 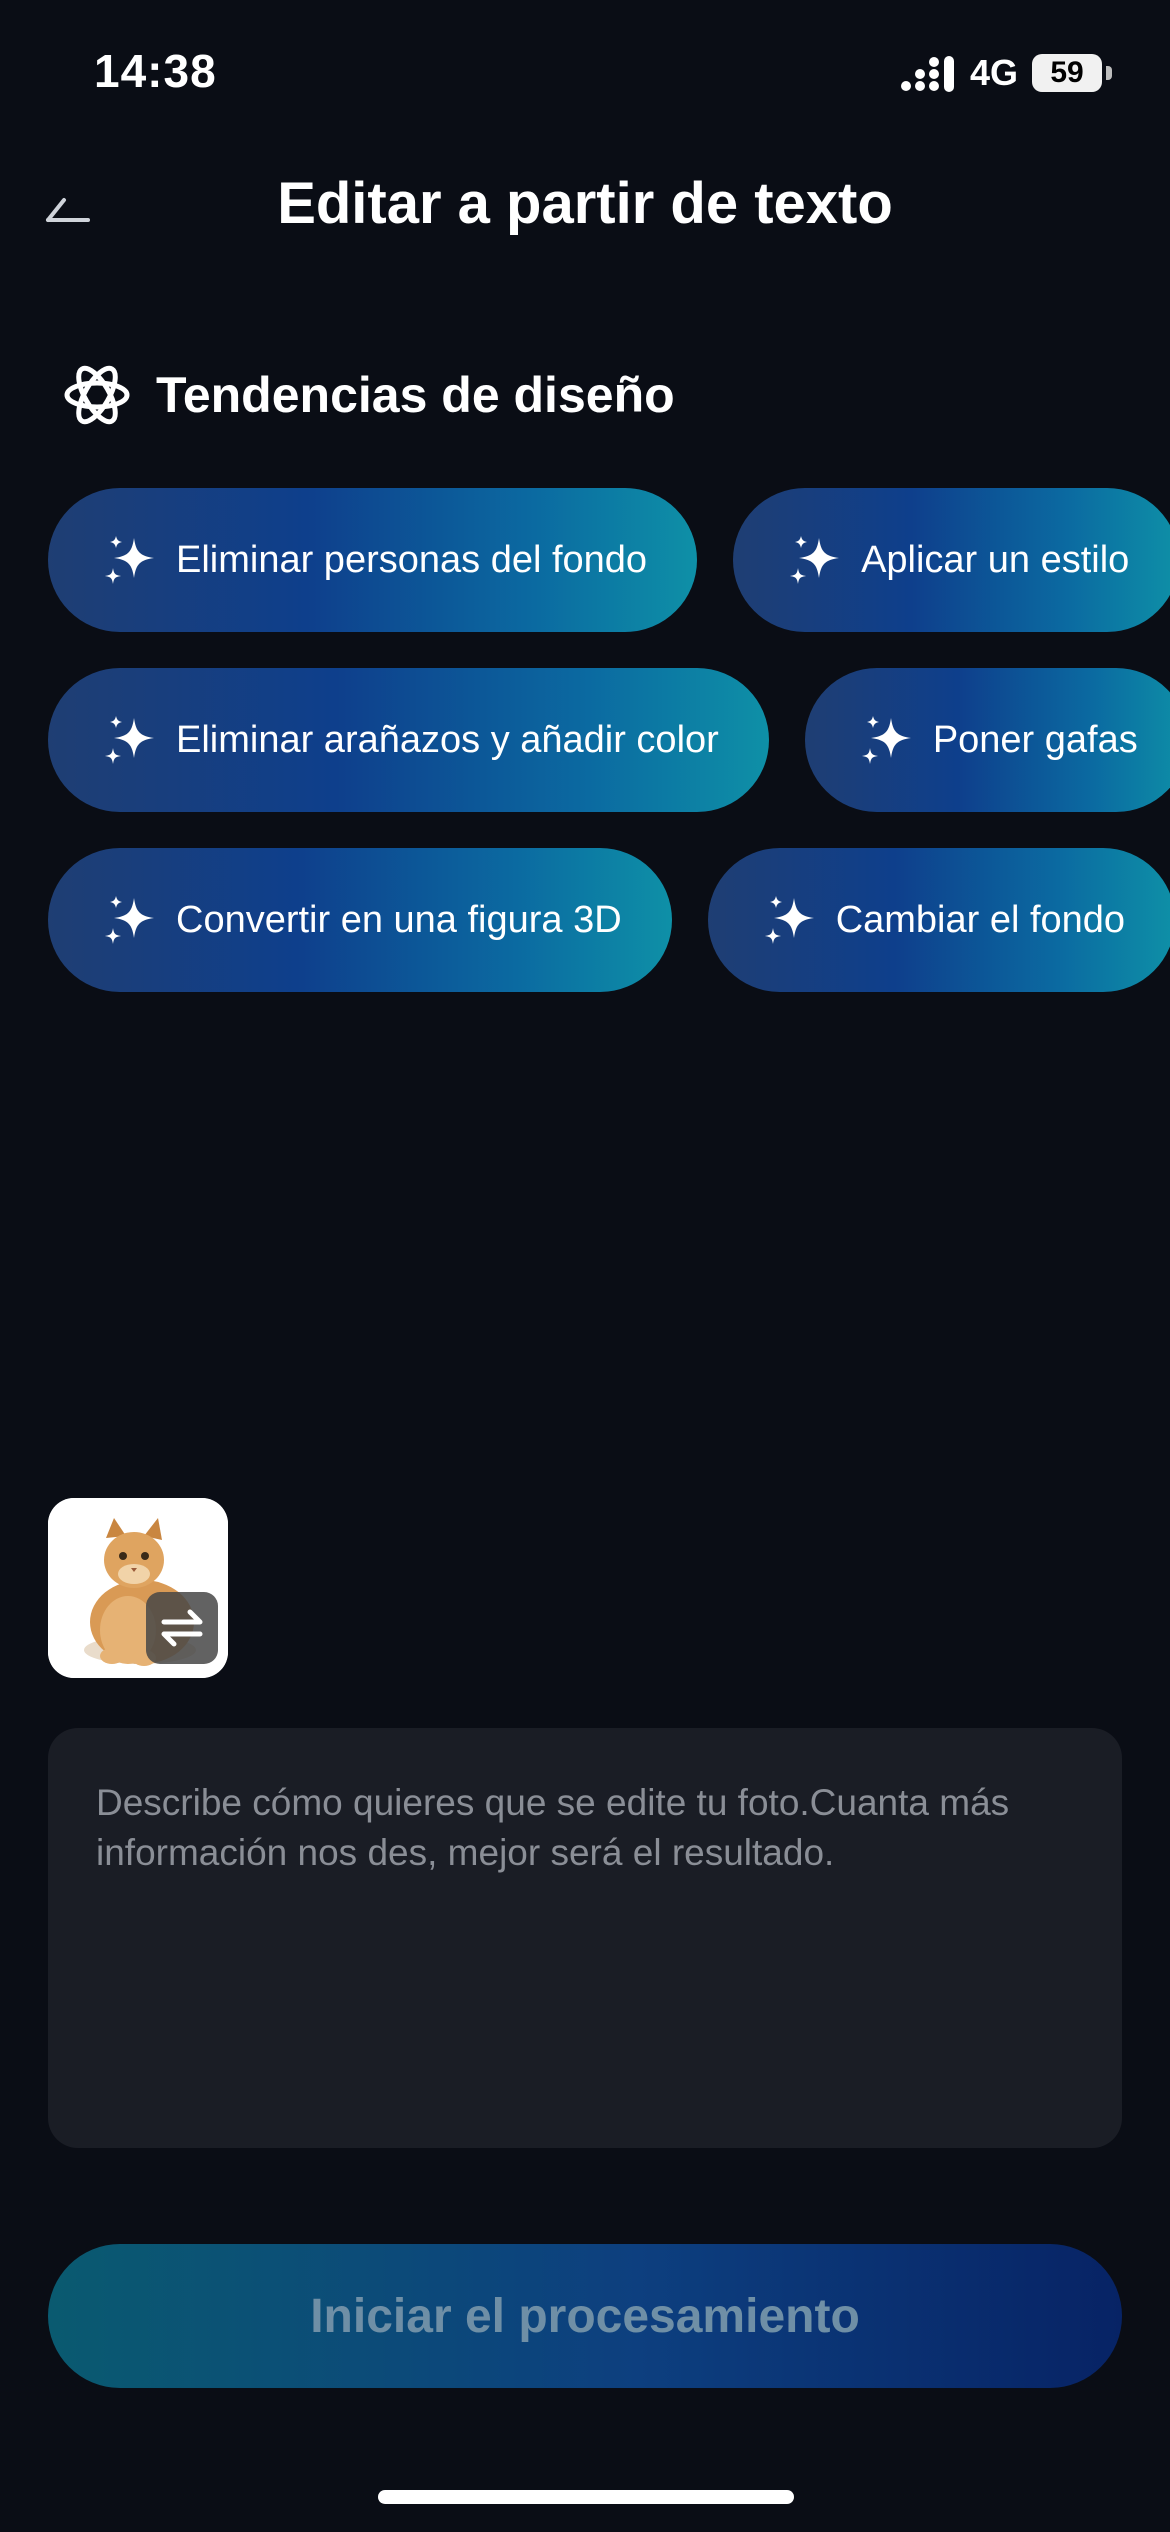 I want to click on chip-3d-figure: Convertir en una figura 3D, so click(x=360, y=920).